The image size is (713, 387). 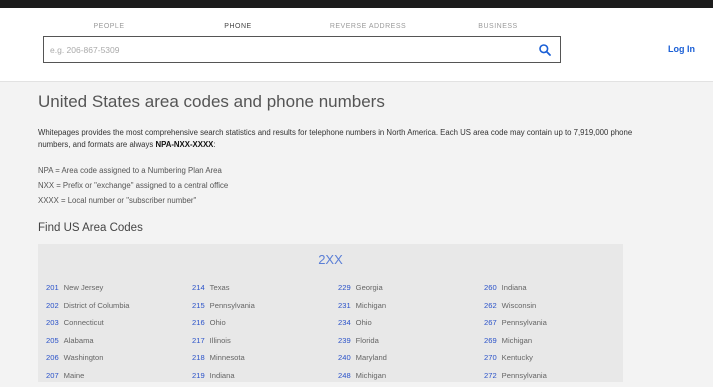 What do you see at coordinates (554, 291) in the screenshot?
I see `area-code-link: 260 Indiana` at bounding box center [554, 291].